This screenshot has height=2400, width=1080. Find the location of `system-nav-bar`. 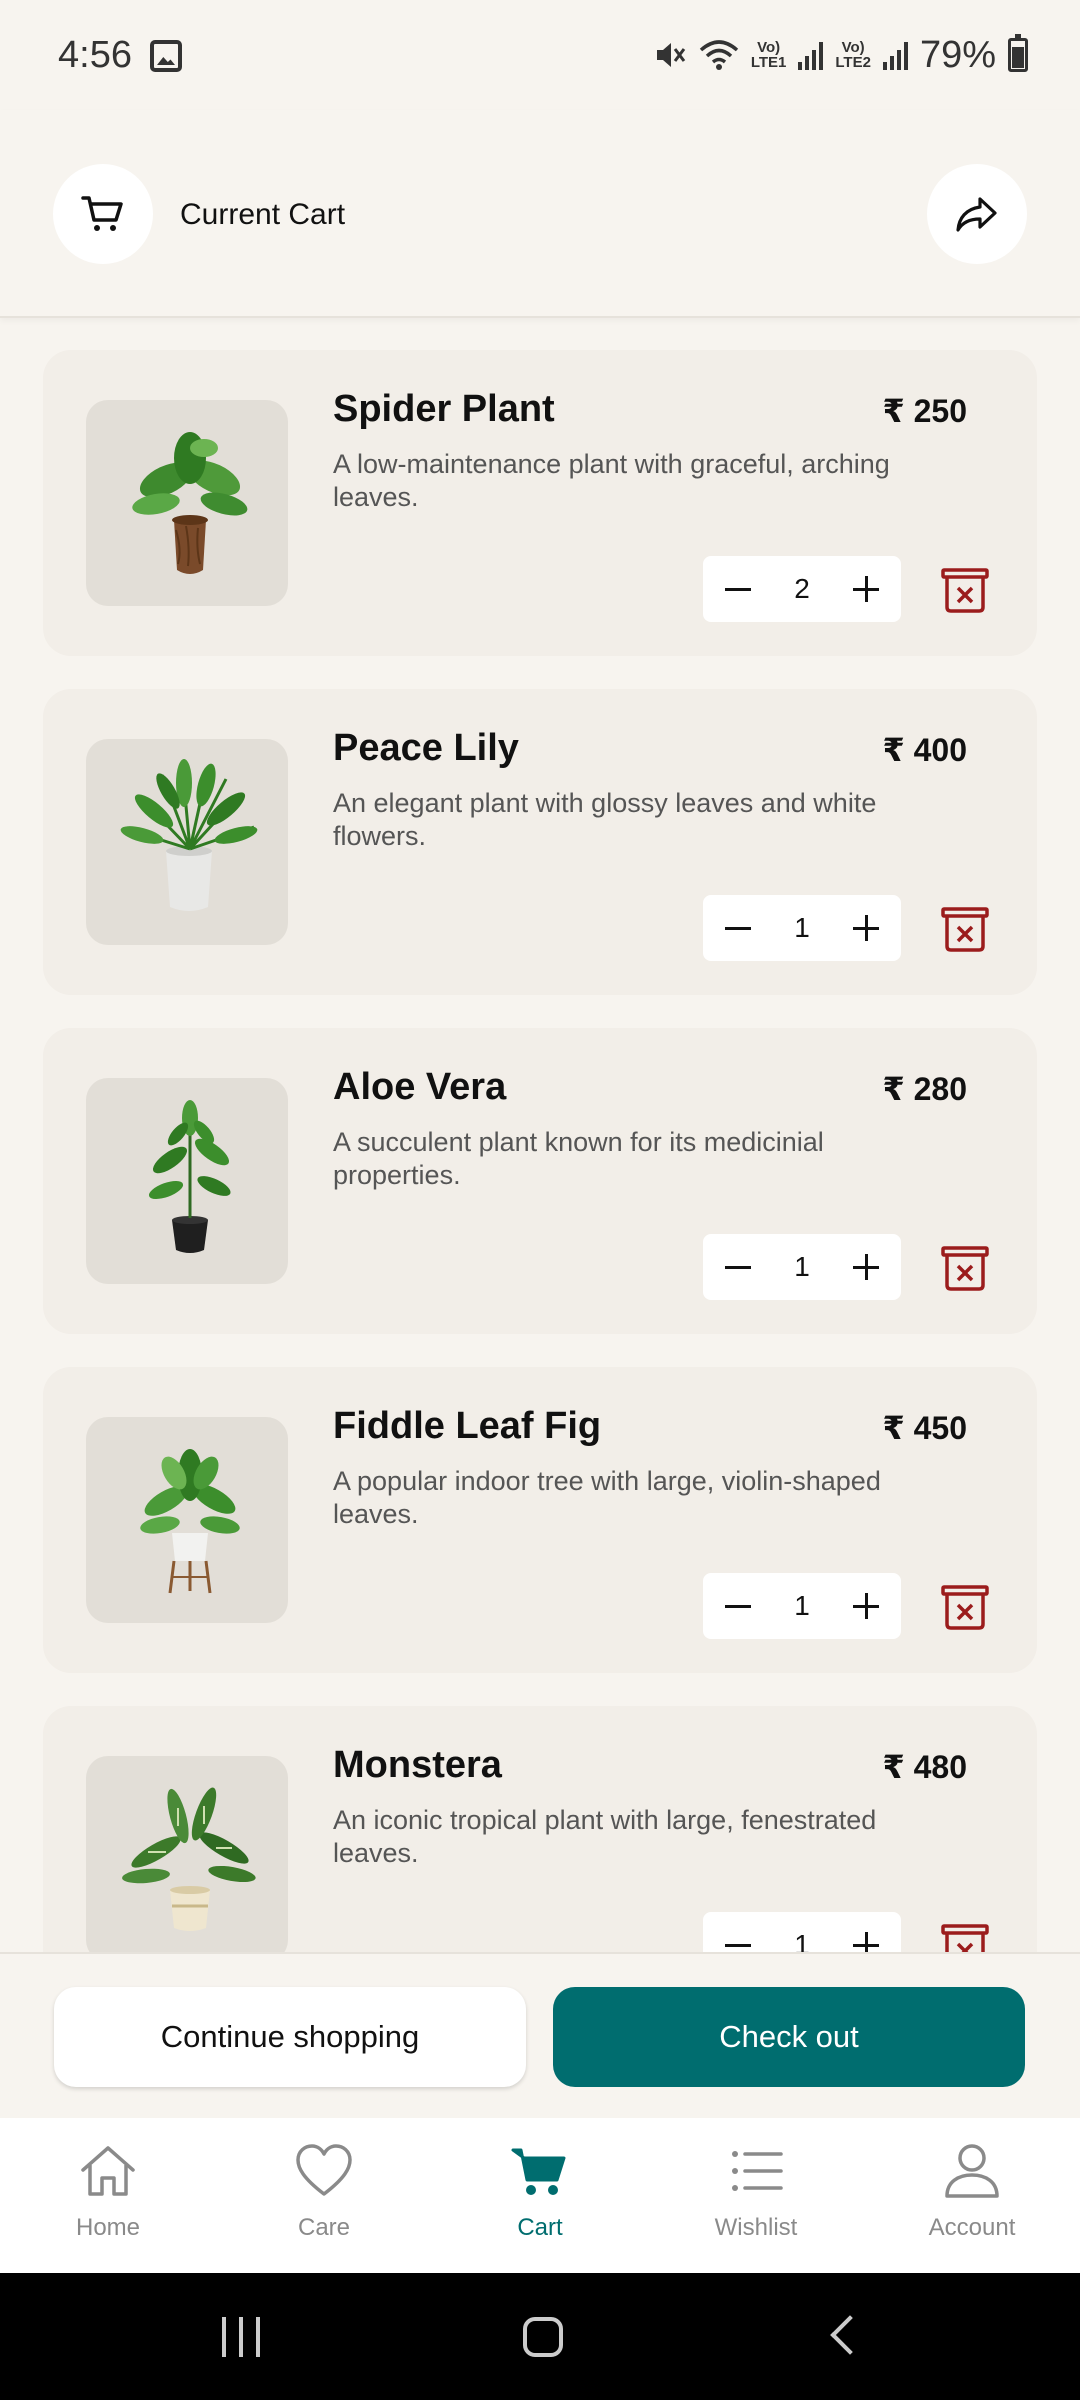

system-nav-bar is located at coordinates (540, 2336).